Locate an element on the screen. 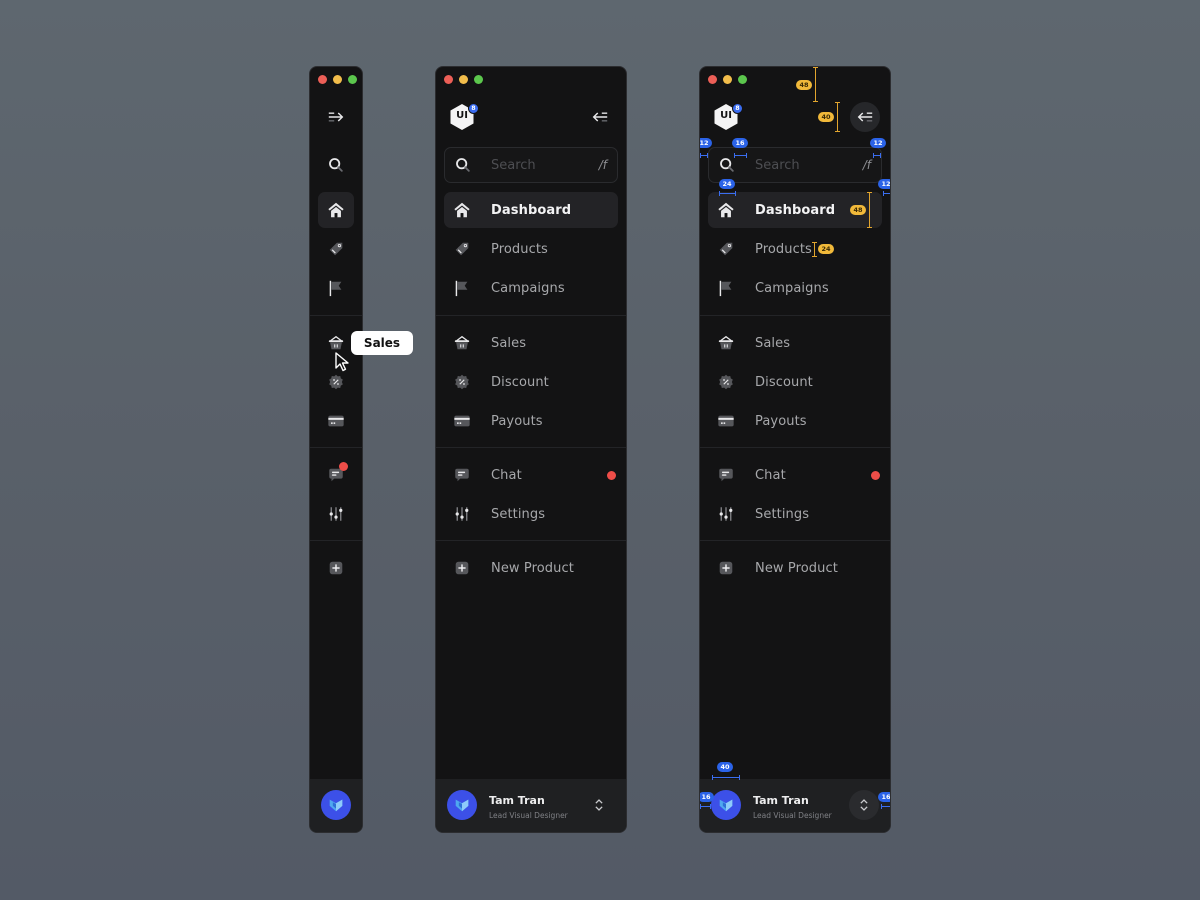 The height and width of the screenshot is (900, 1200). search-input: Search /f is located at coordinates (531, 165).